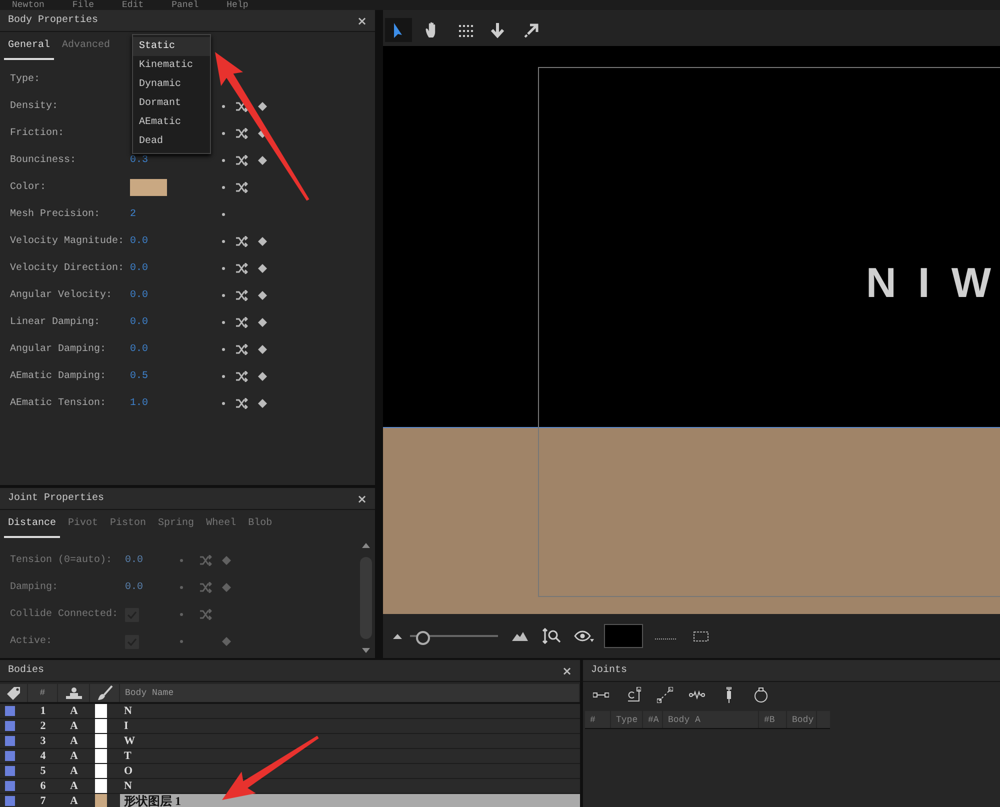 Image resolution: width=1000 pixels, height=807 pixels. Describe the element at coordinates (350, 756) in the screenshot. I see `body-name-cell: T` at that location.